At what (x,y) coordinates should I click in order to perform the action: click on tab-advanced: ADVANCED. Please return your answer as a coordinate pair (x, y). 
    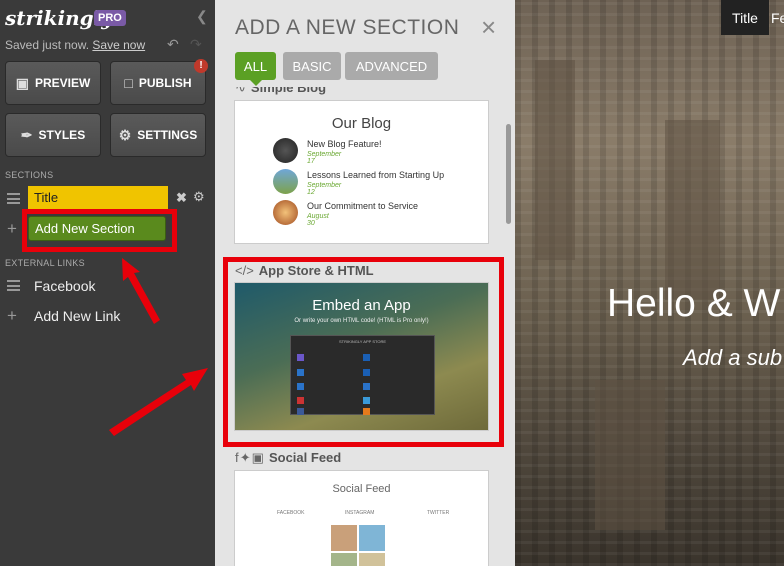
    Looking at the image, I should click on (391, 66).